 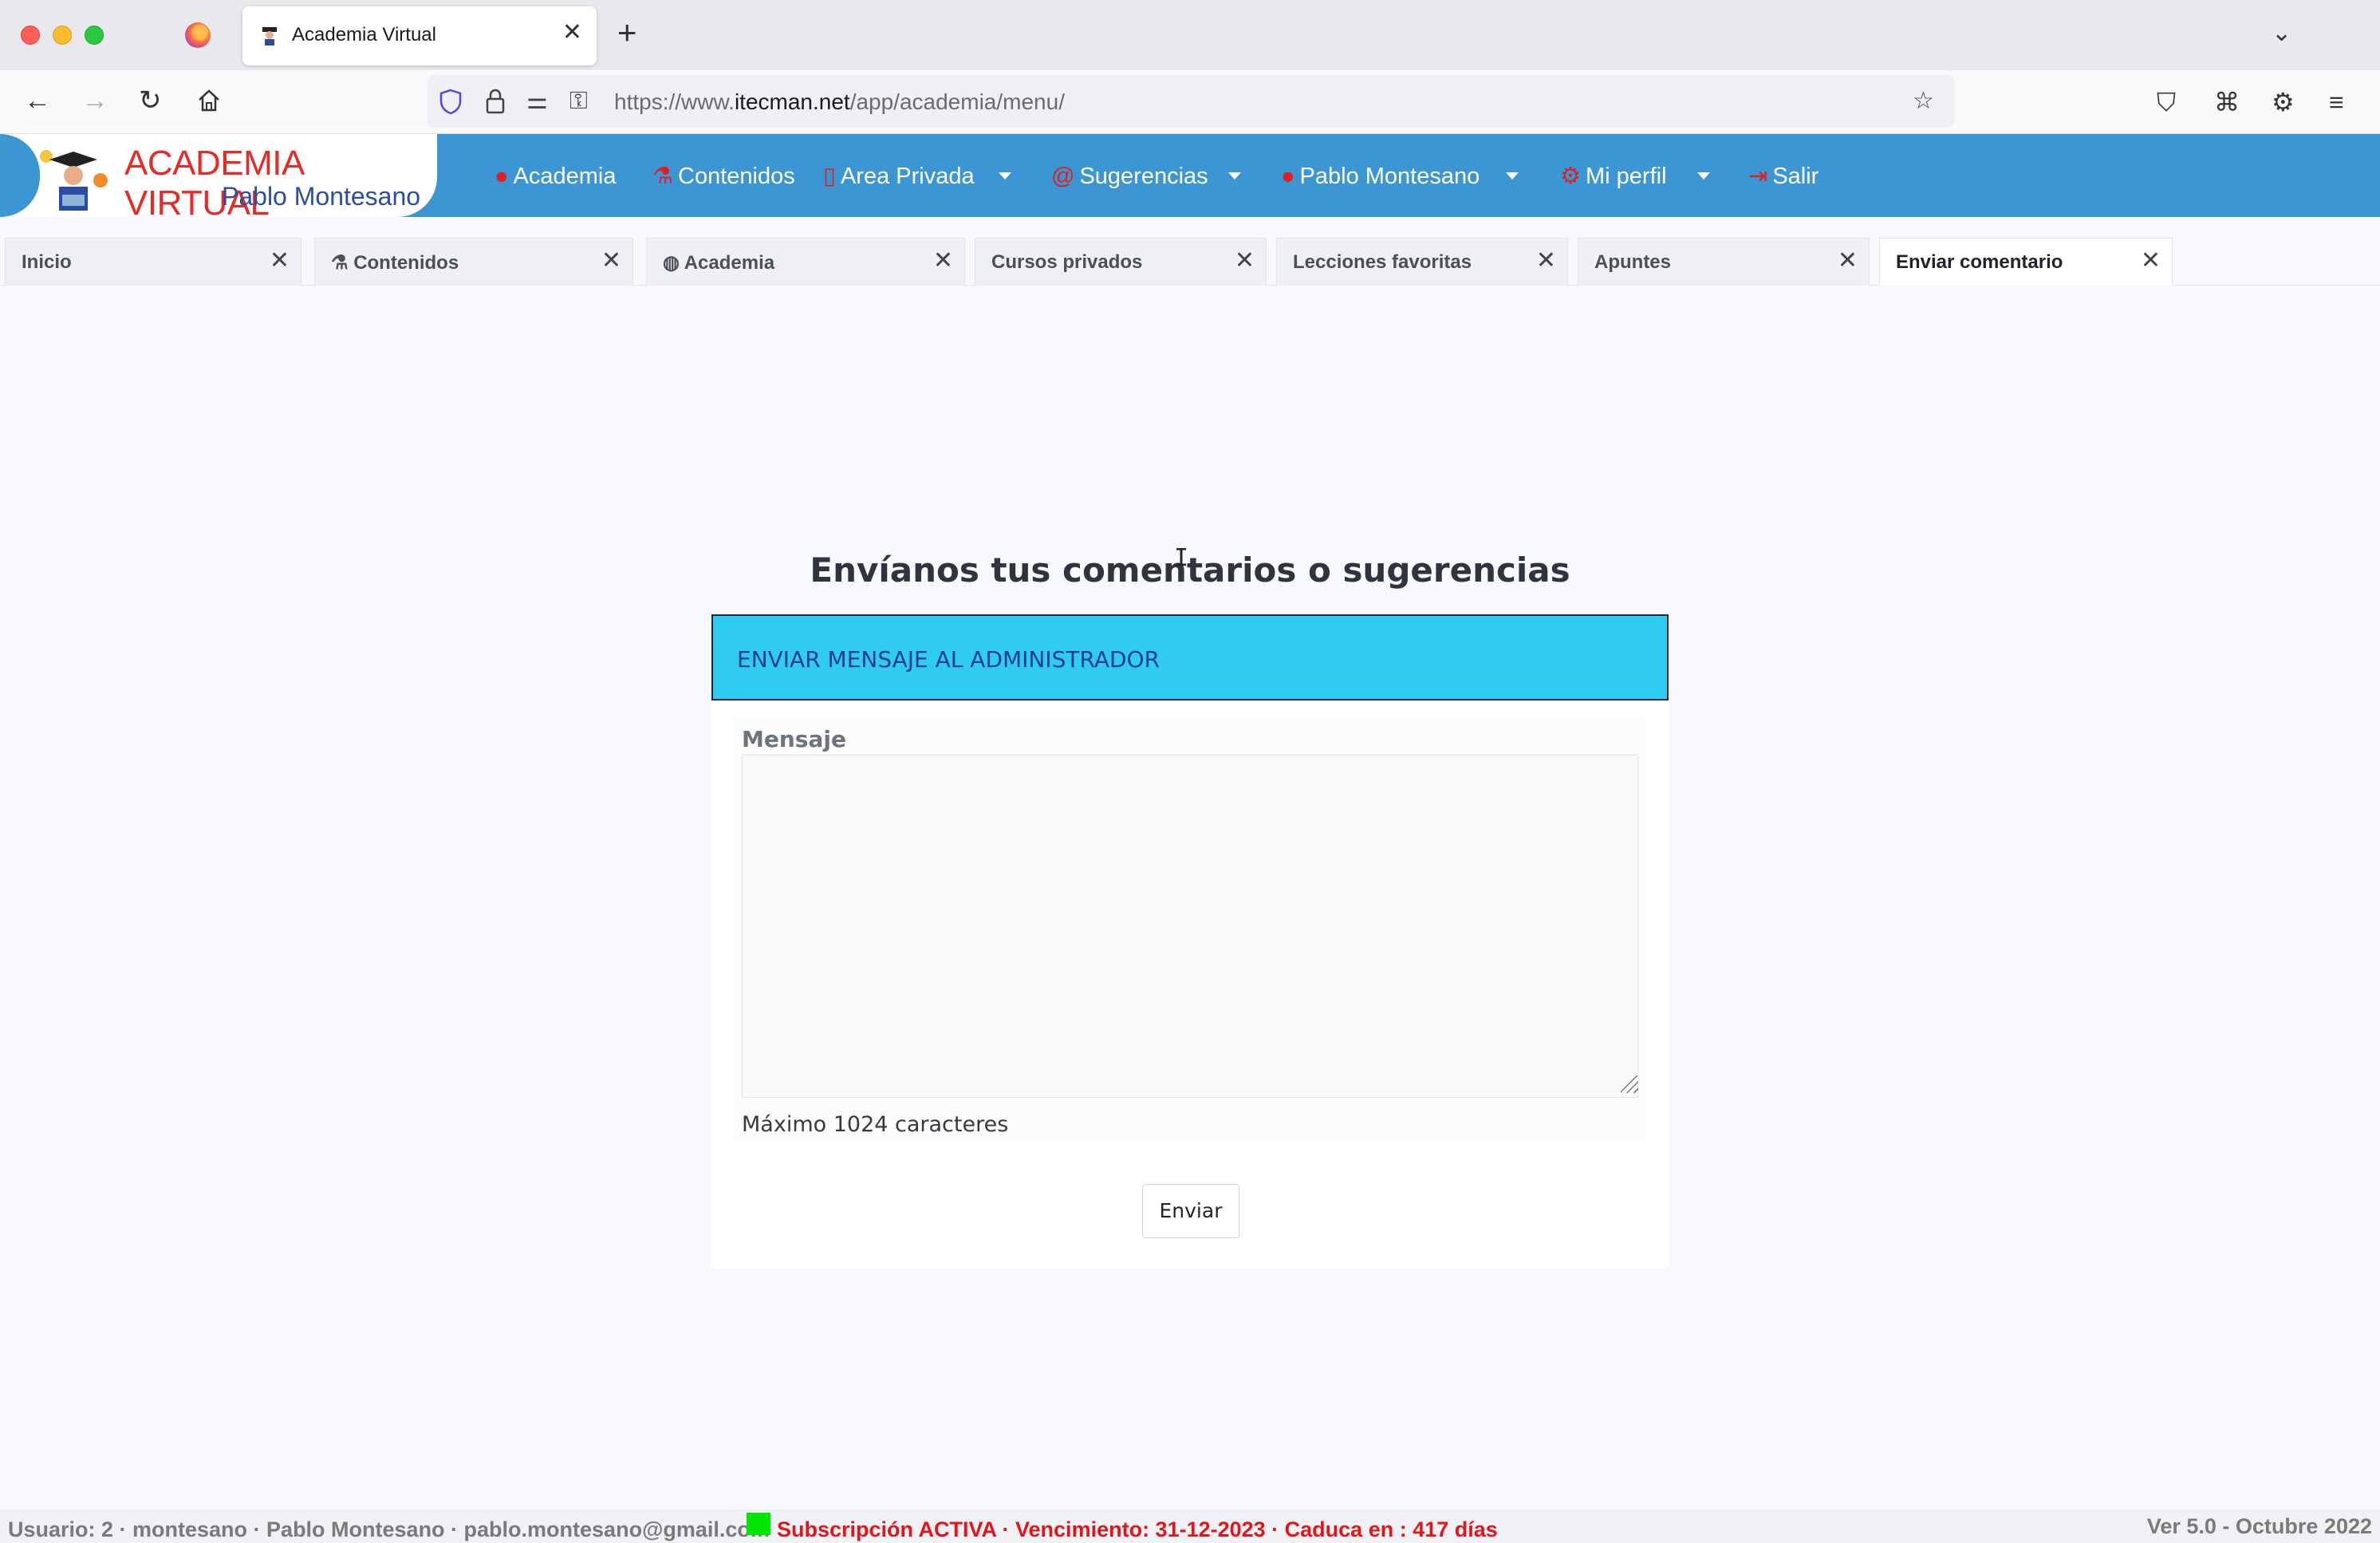 I want to click on command-icon: ⌘, so click(x=2227, y=102).